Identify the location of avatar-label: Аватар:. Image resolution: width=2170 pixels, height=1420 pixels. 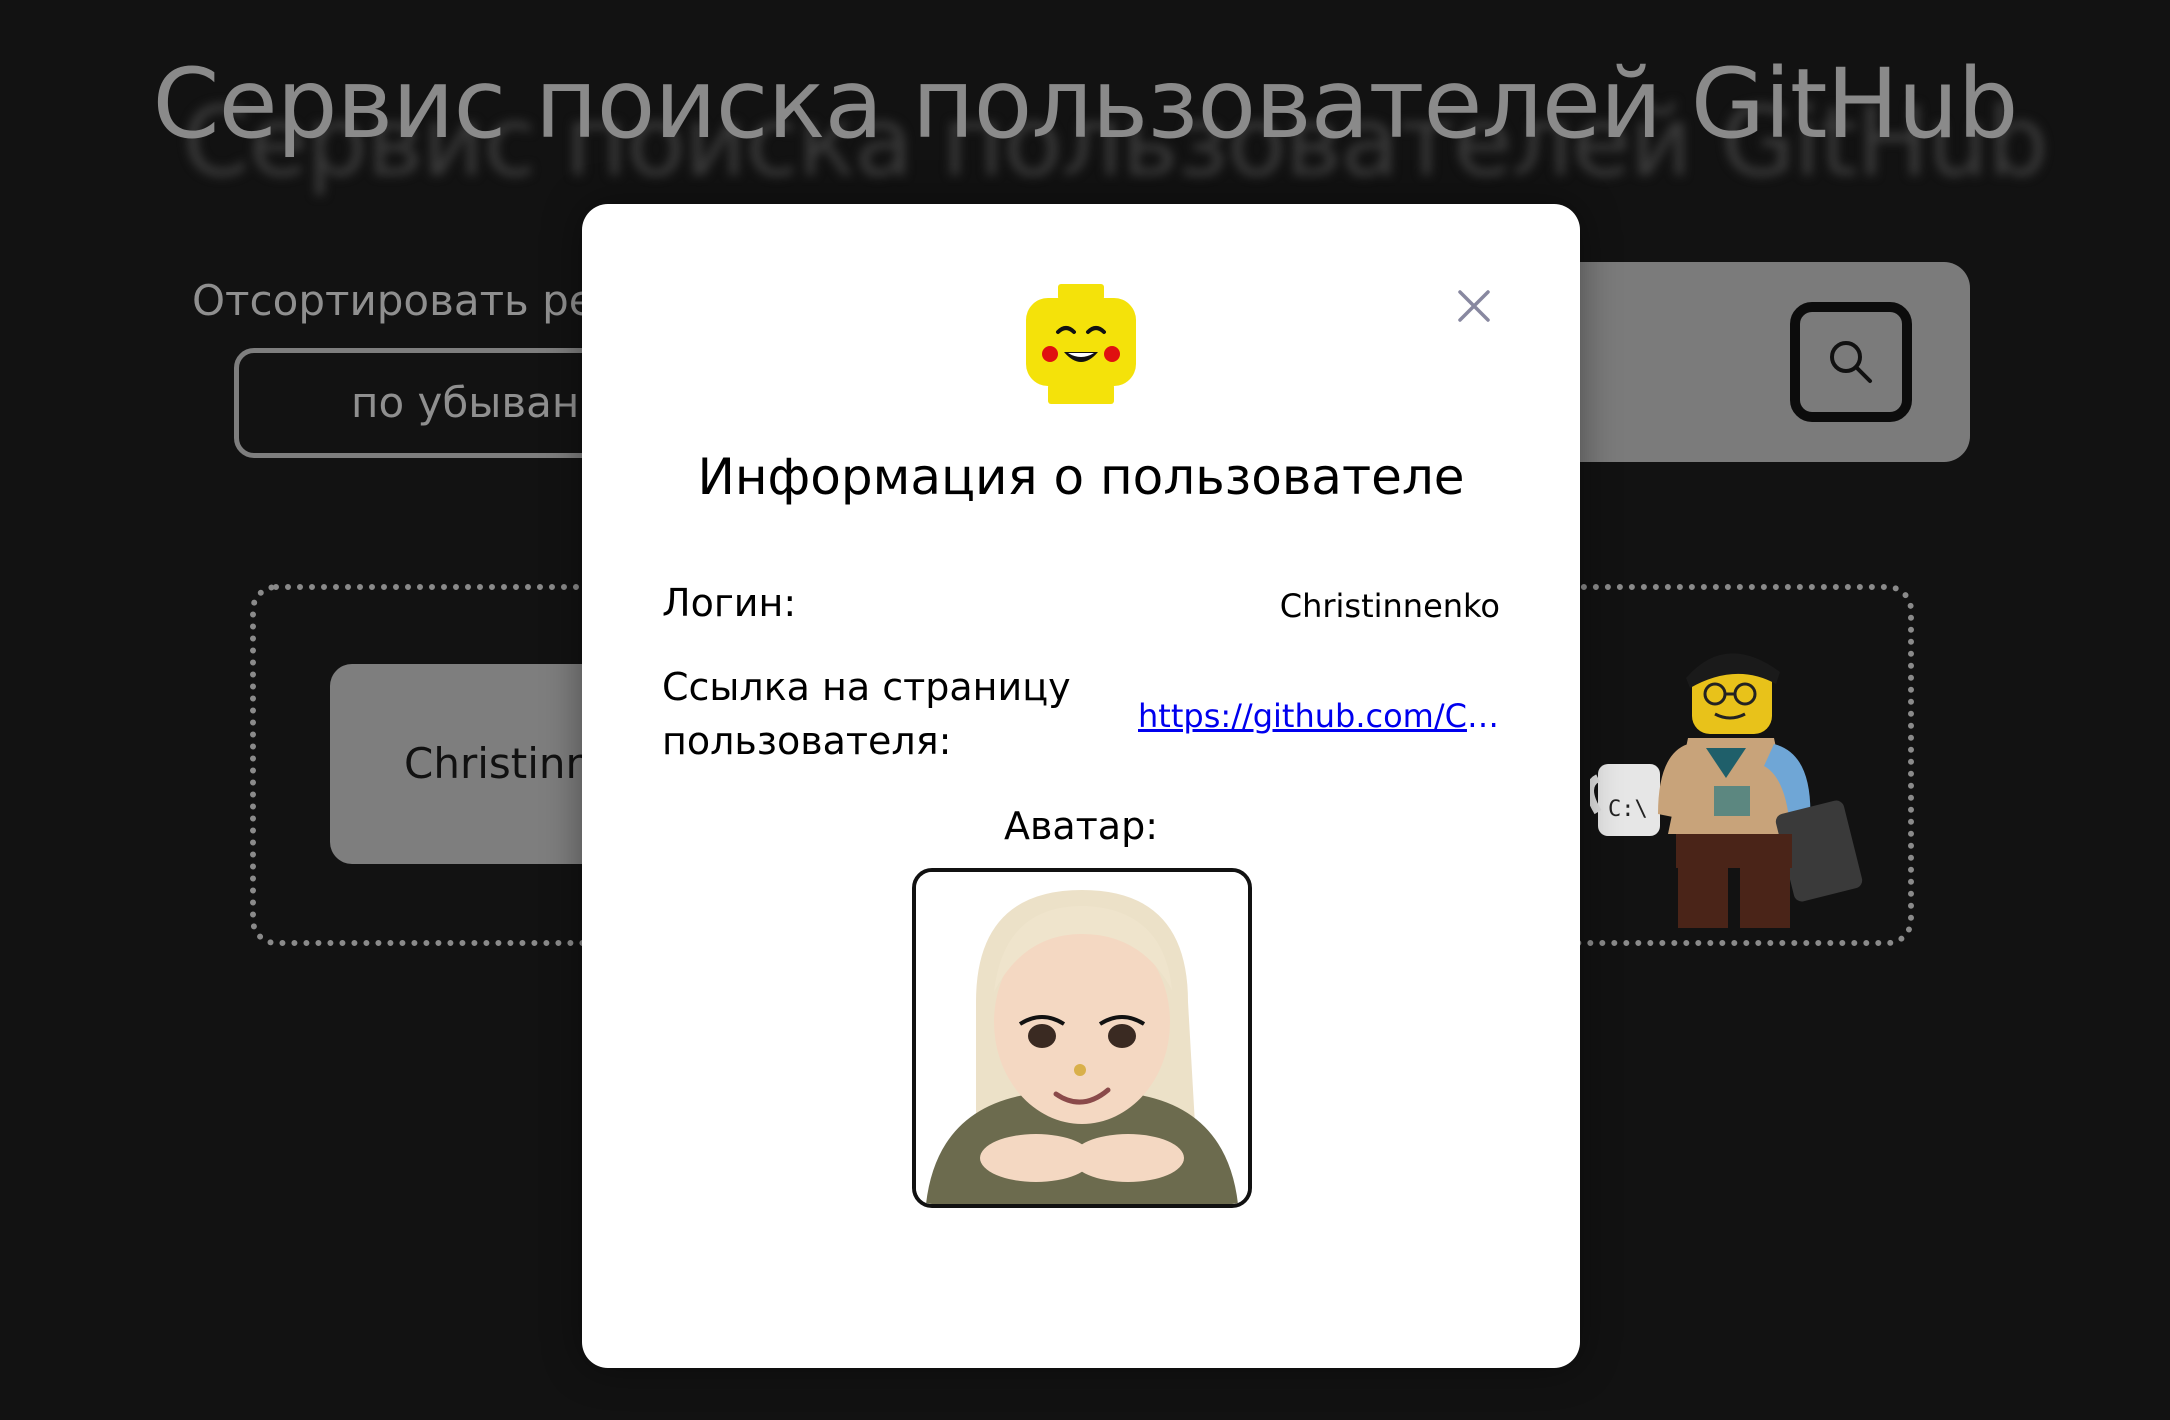
(1081, 826).